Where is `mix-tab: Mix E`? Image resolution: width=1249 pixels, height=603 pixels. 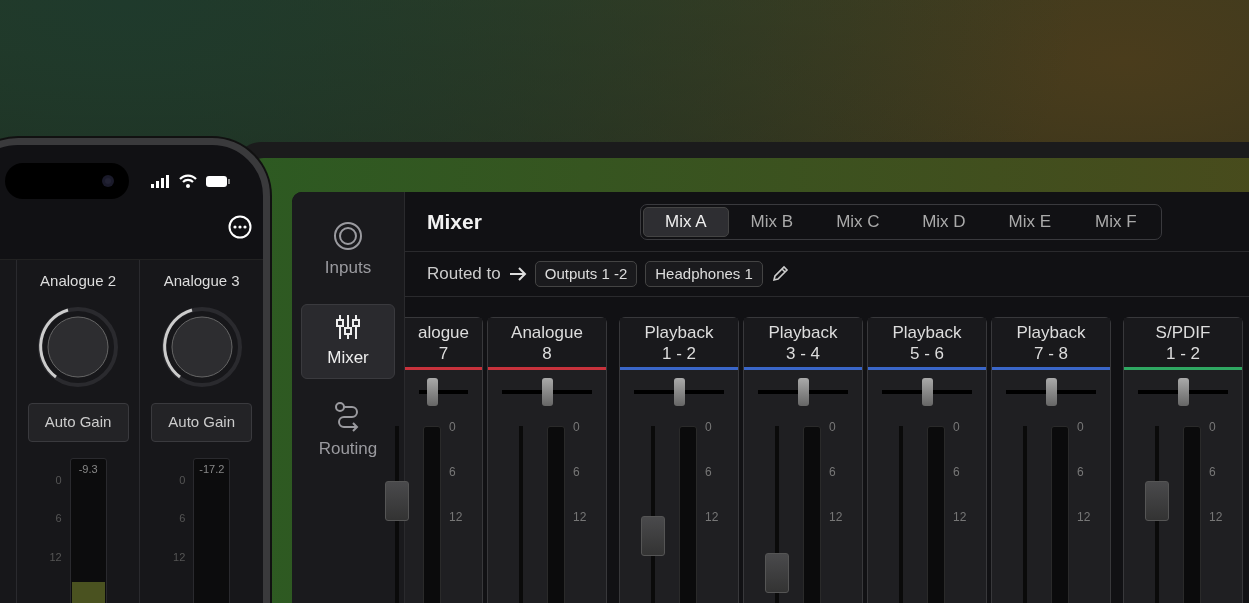
mix-tab: Mix E is located at coordinates (1029, 221).